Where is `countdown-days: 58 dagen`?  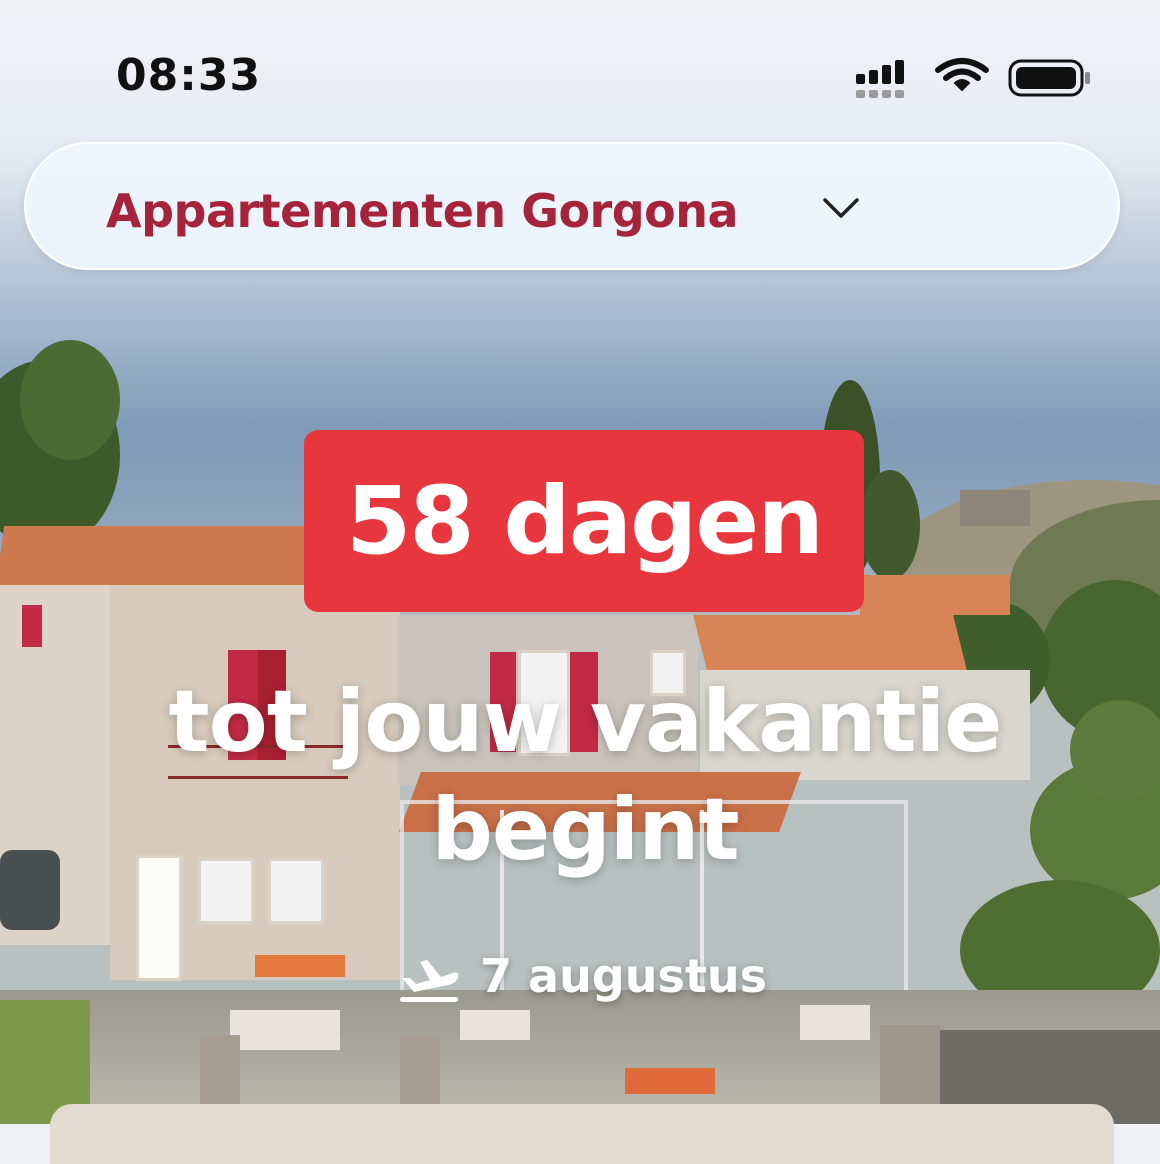 countdown-days: 58 dagen is located at coordinates (584, 521).